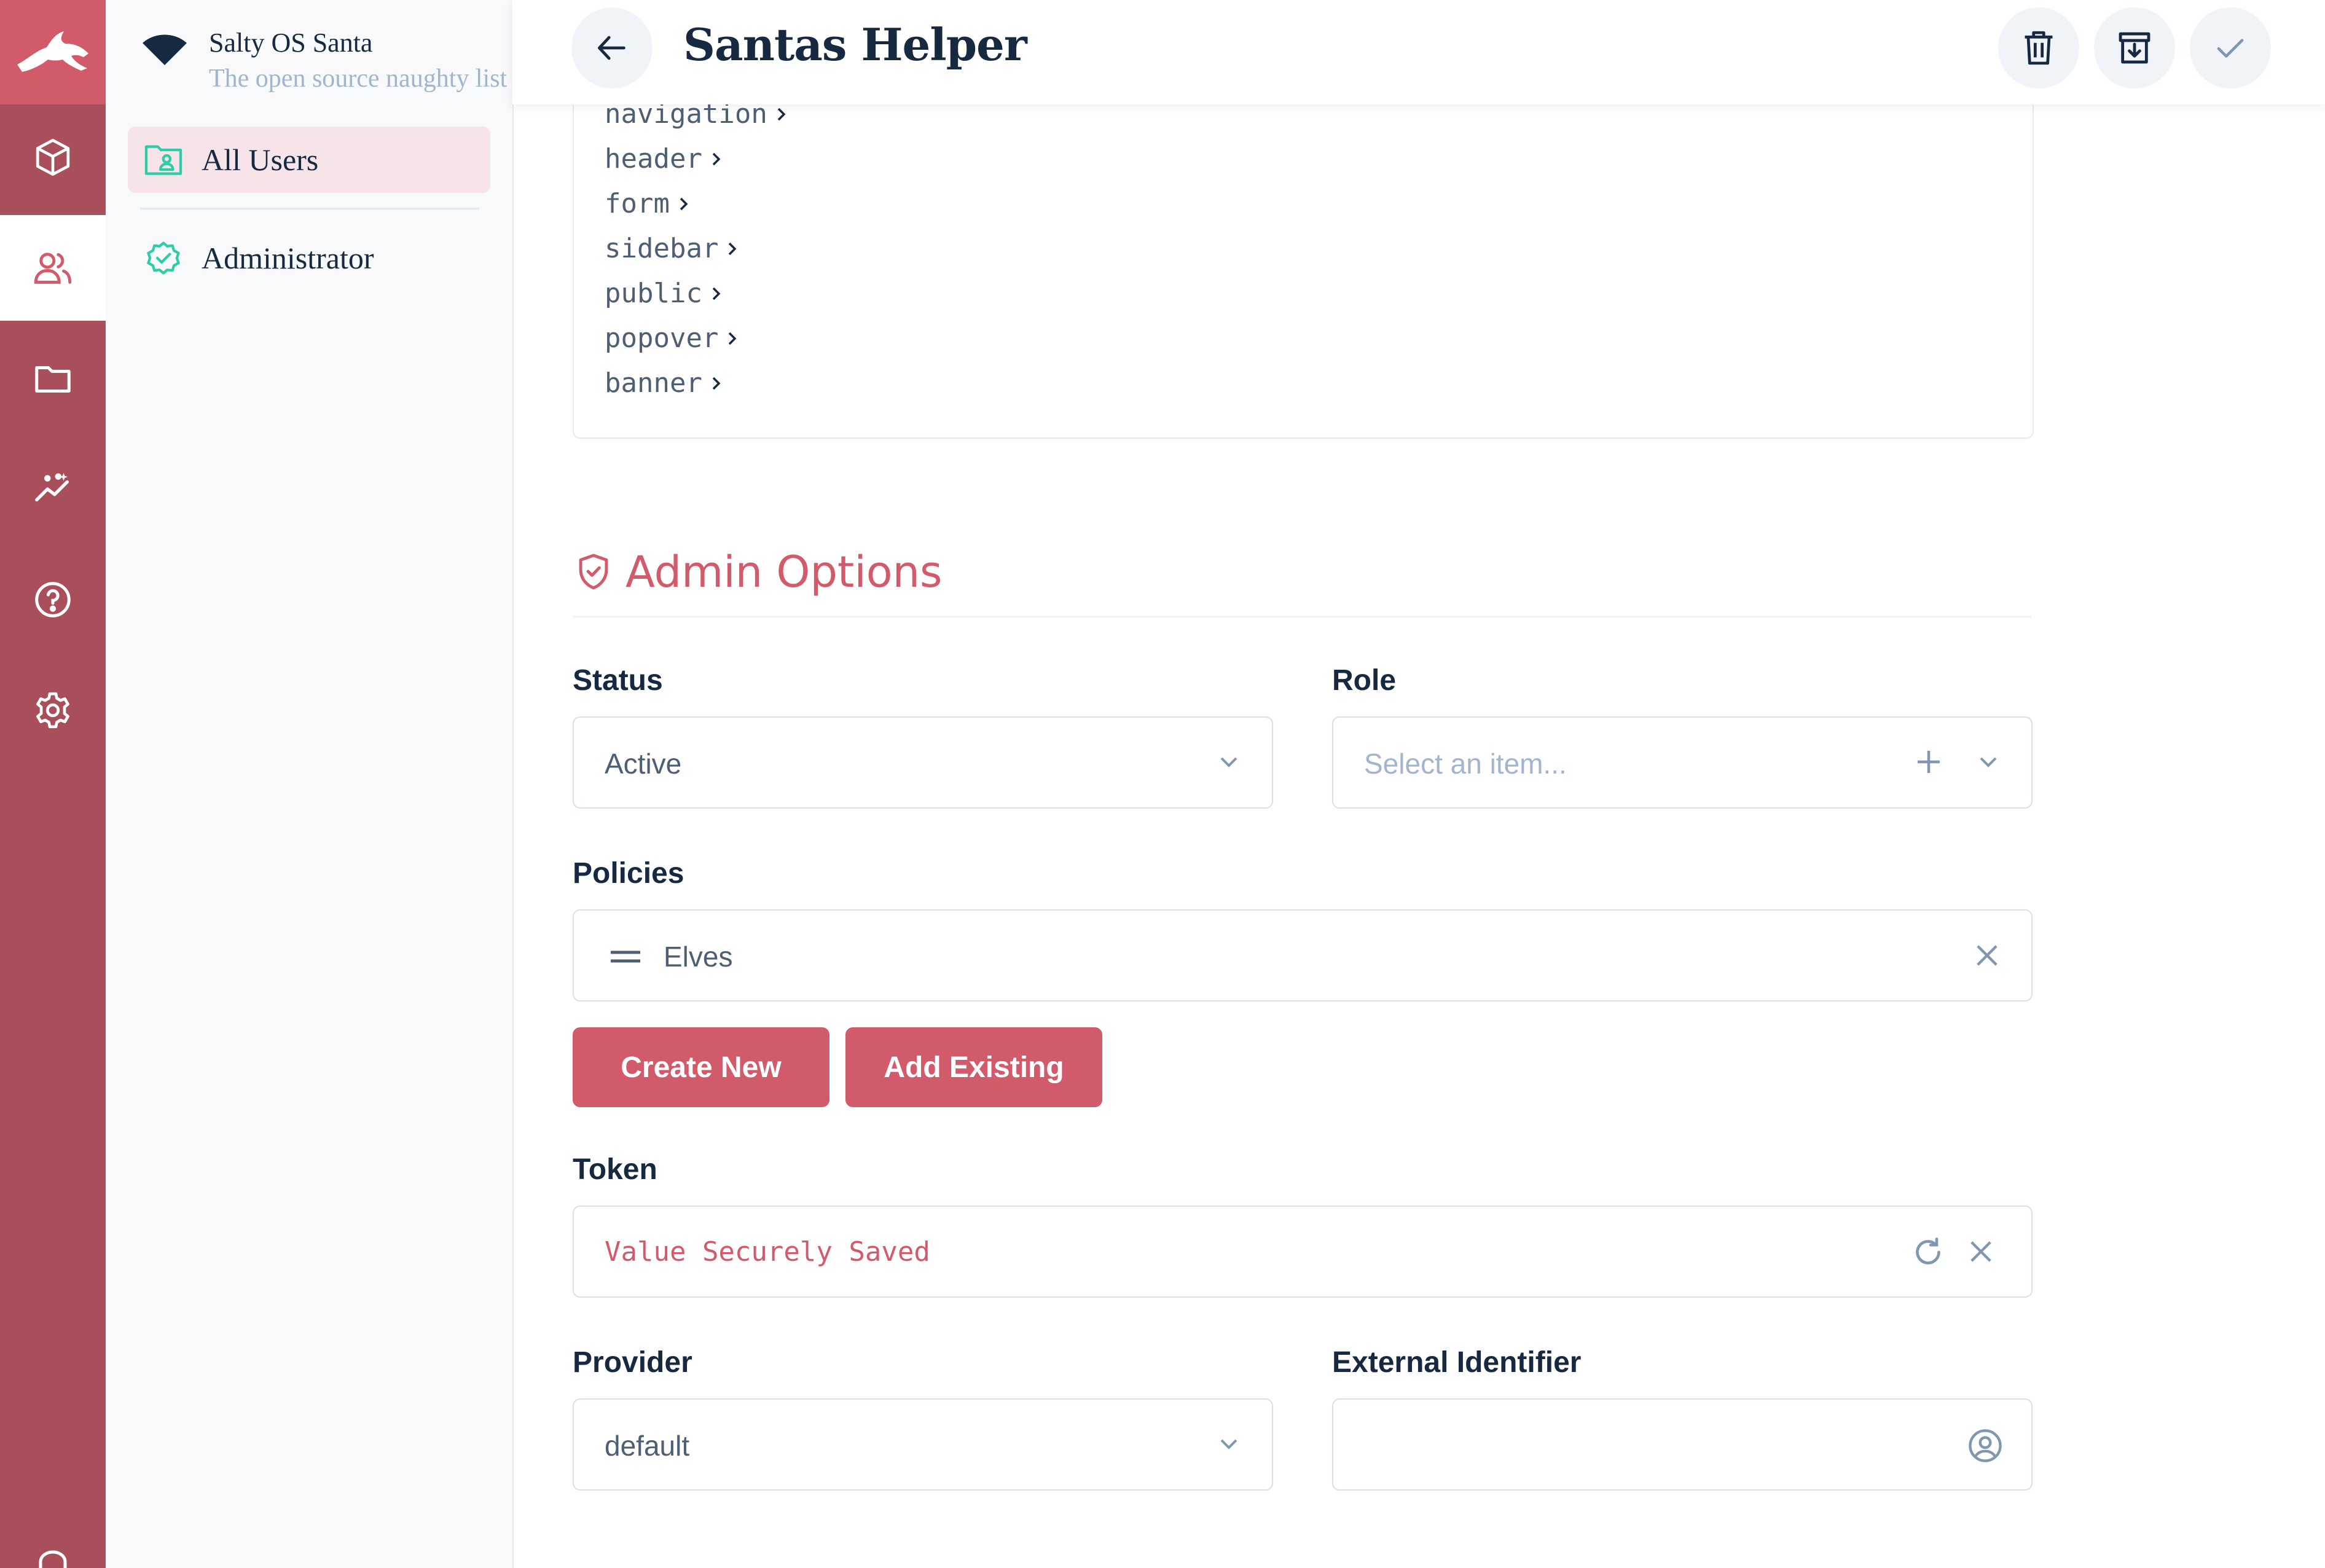 Image resolution: width=2325 pixels, height=1568 pixels. I want to click on module-content, so click(53, 157).